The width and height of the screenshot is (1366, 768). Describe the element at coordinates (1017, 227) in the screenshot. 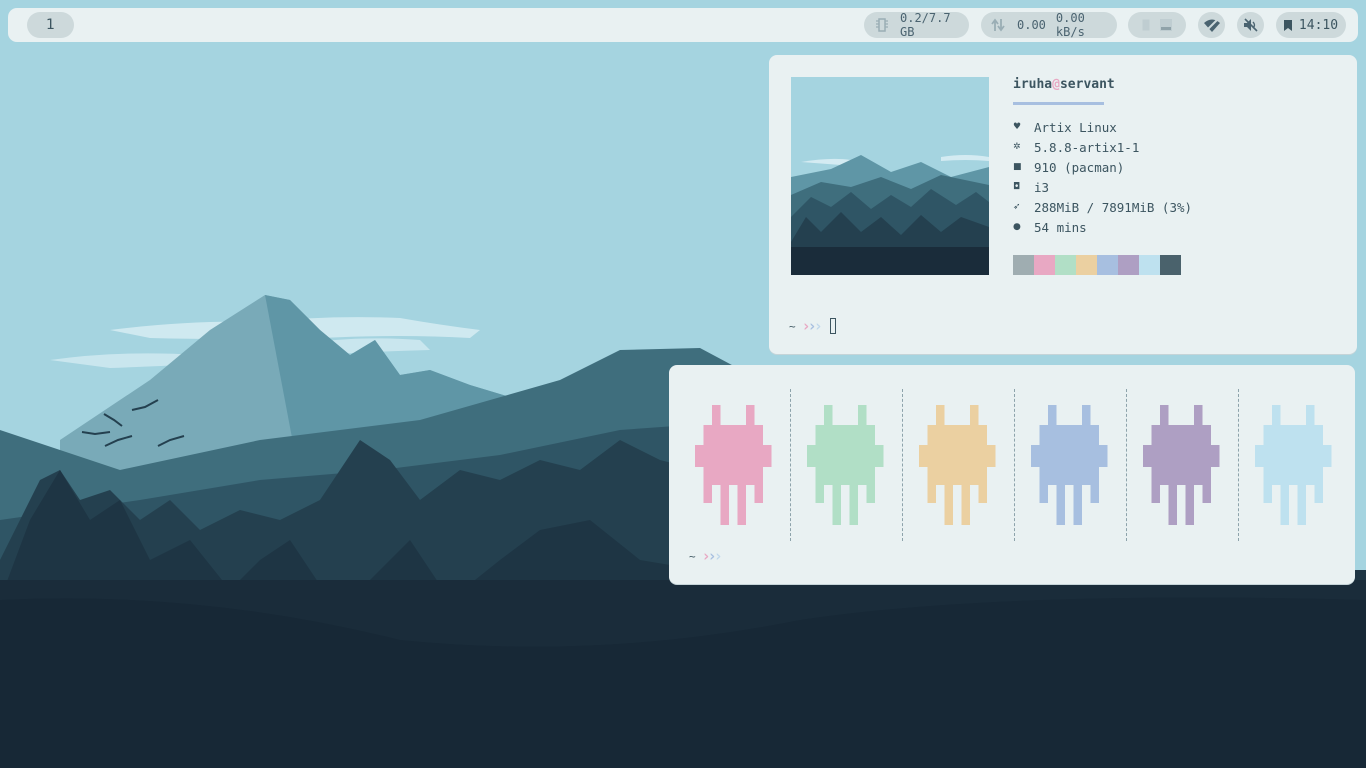

I see `bulb-icon: ●` at that location.